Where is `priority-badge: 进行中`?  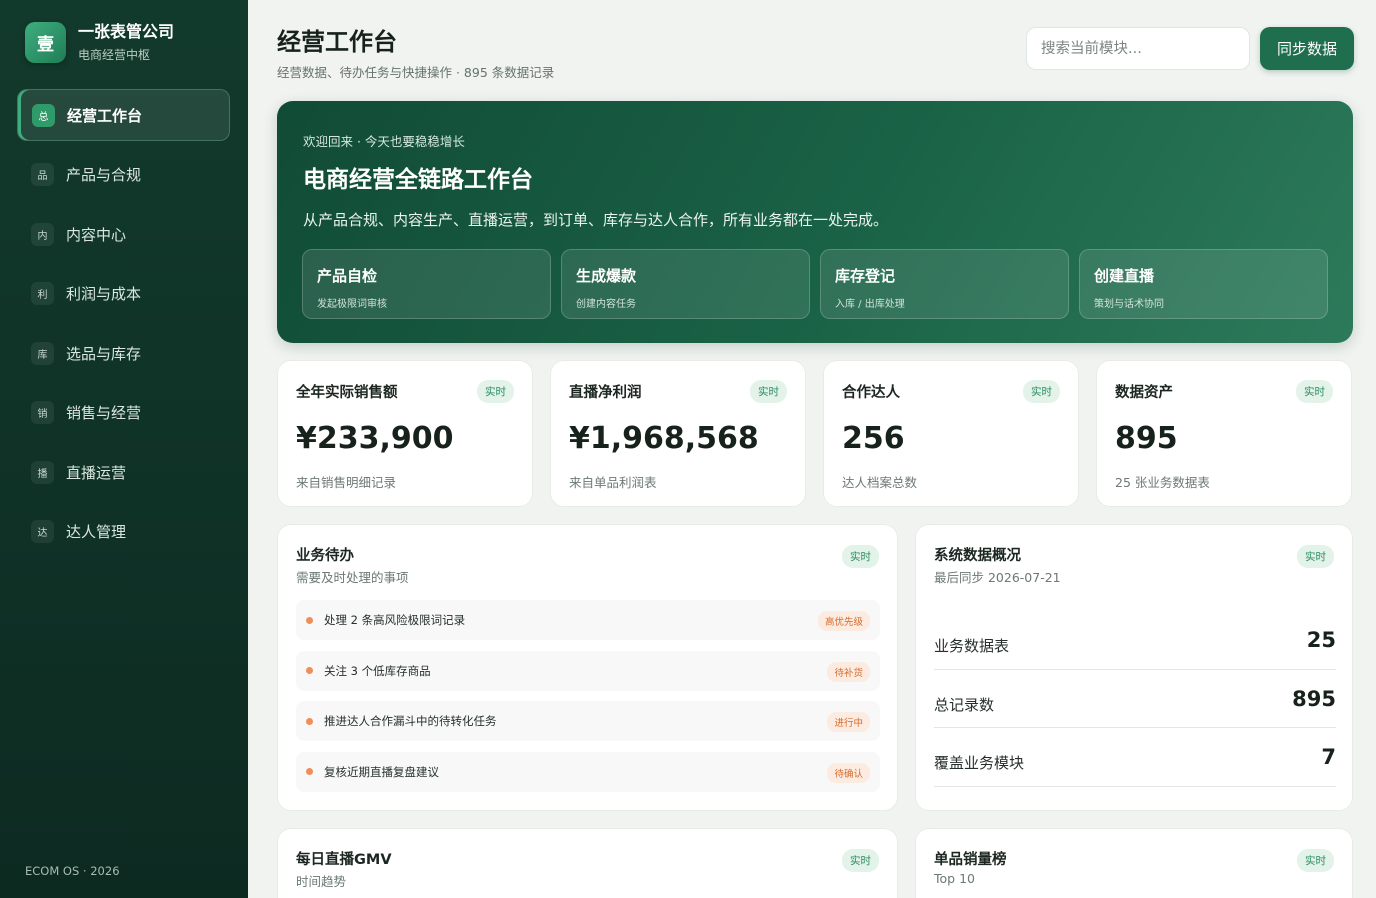 priority-badge: 进行中 is located at coordinates (848, 722).